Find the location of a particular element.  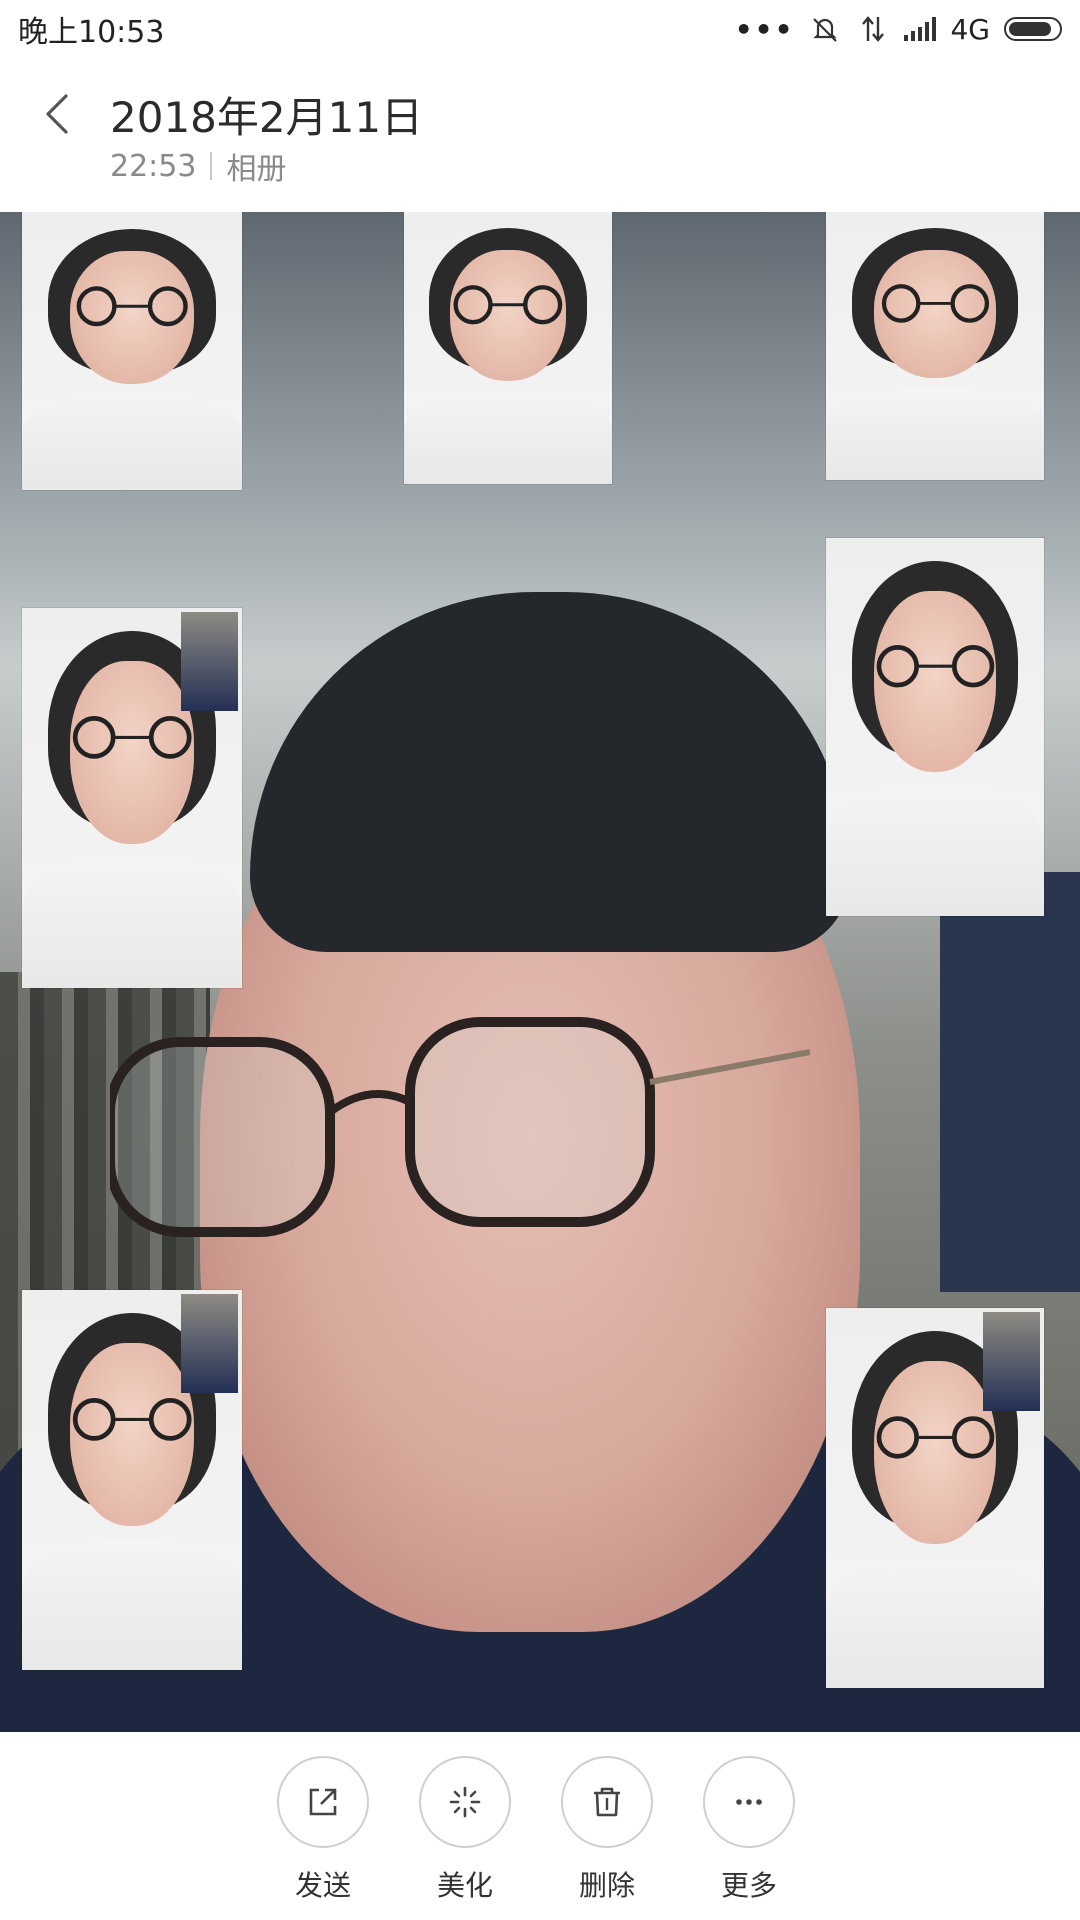

album-link: 相册 is located at coordinates (256, 166).